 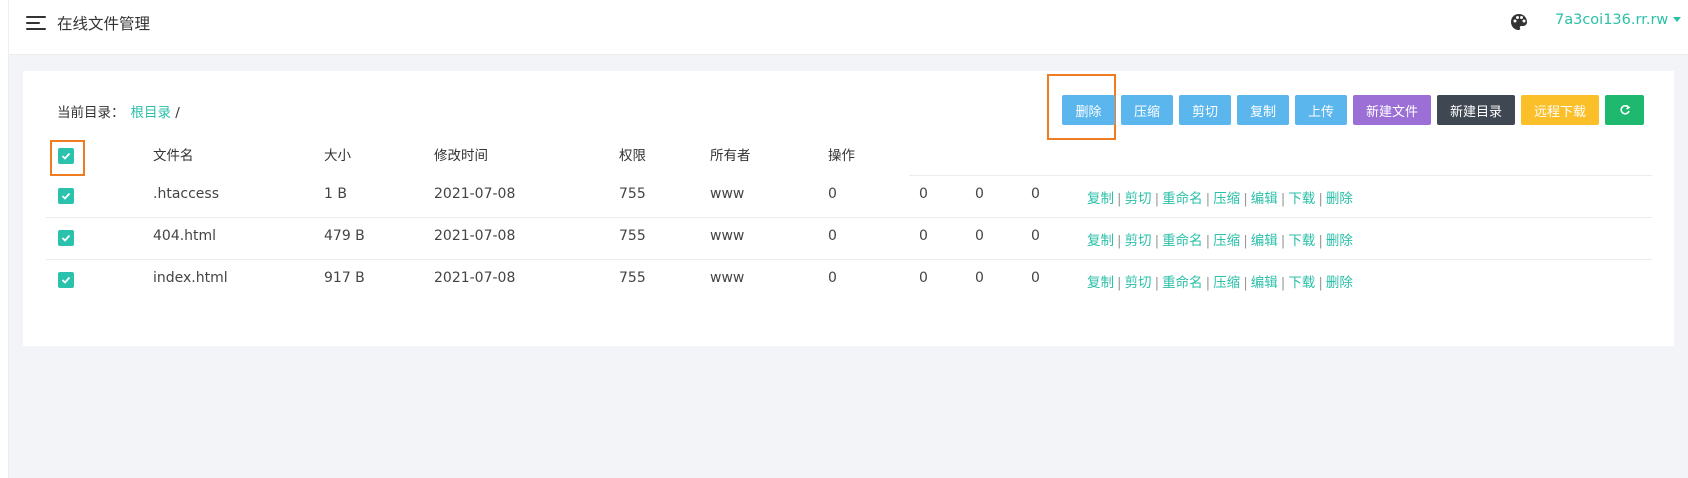 I want to click on palette-icon, so click(x=1519, y=22).